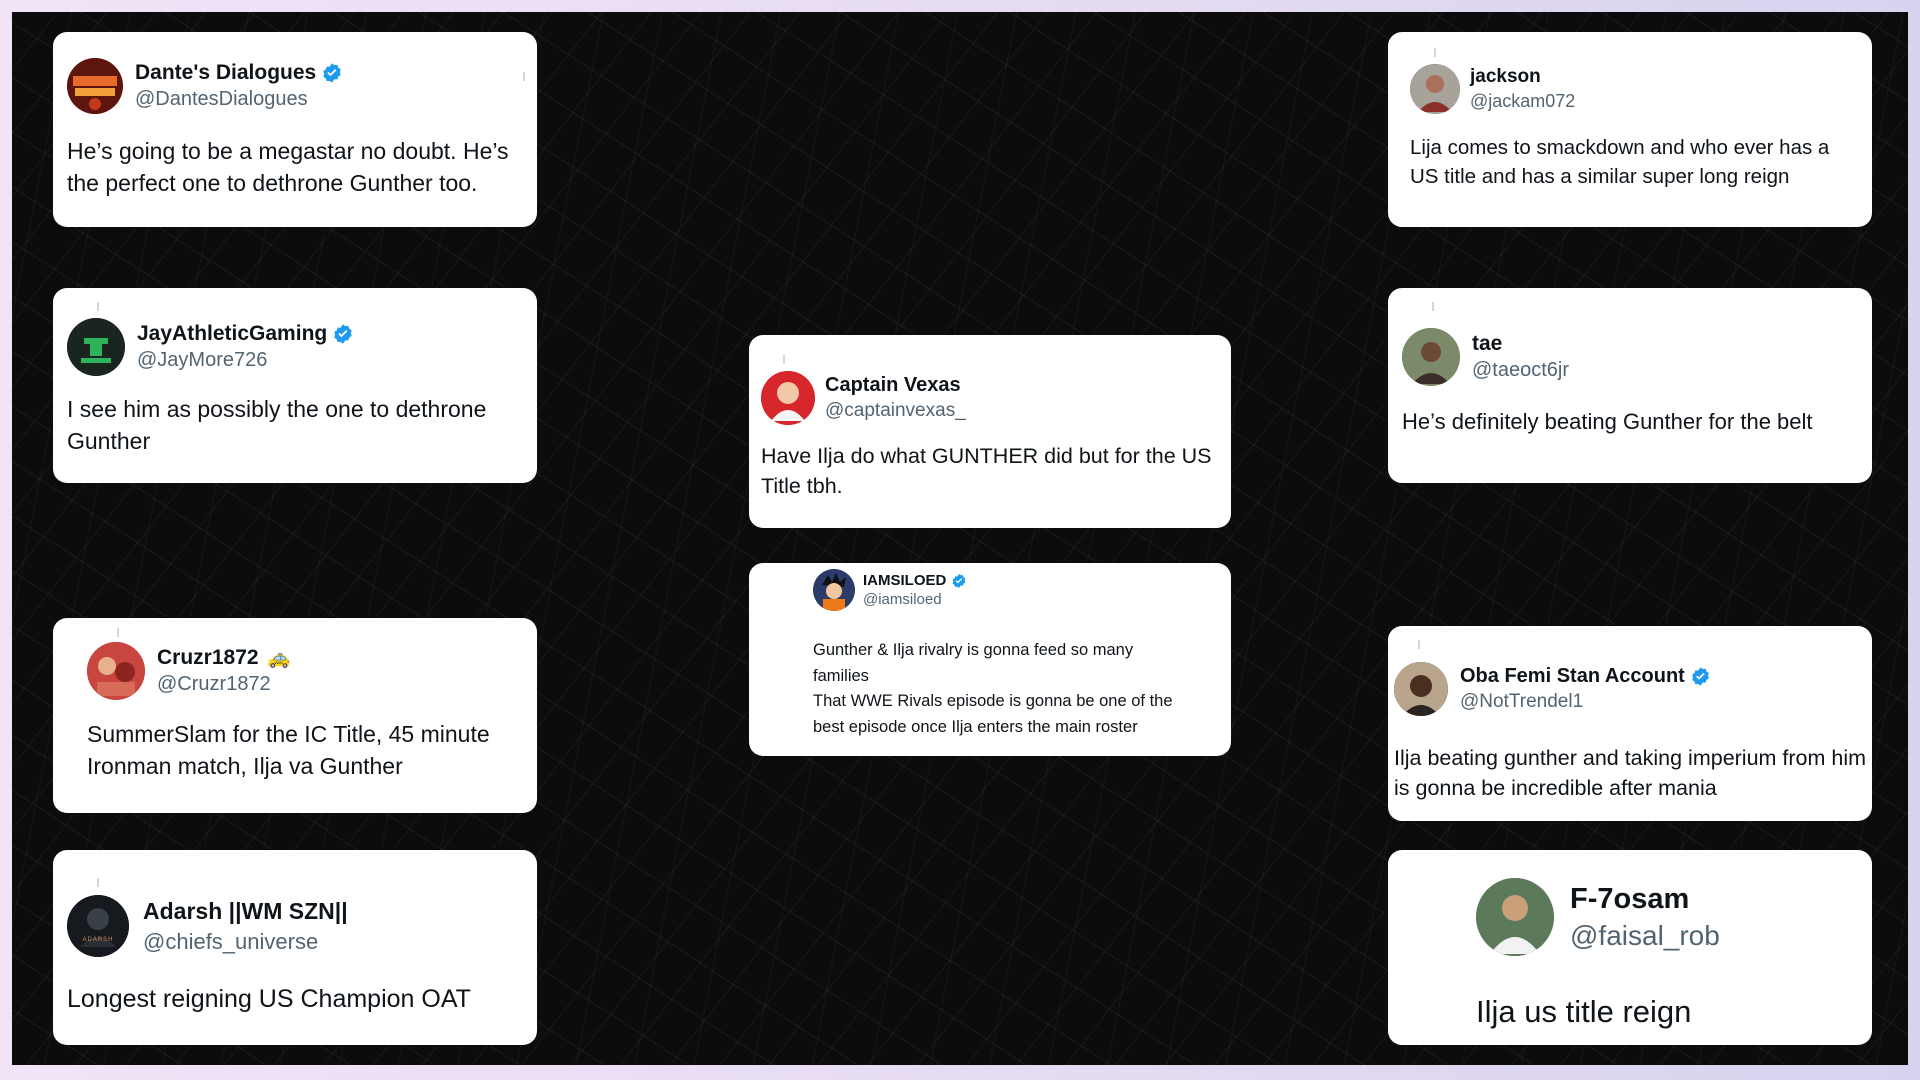 The height and width of the screenshot is (1080, 1920). Describe the element at coordinates (1572, 676) in the screenshot. I see `display-name: Oba Femi Stan Account` at that location.